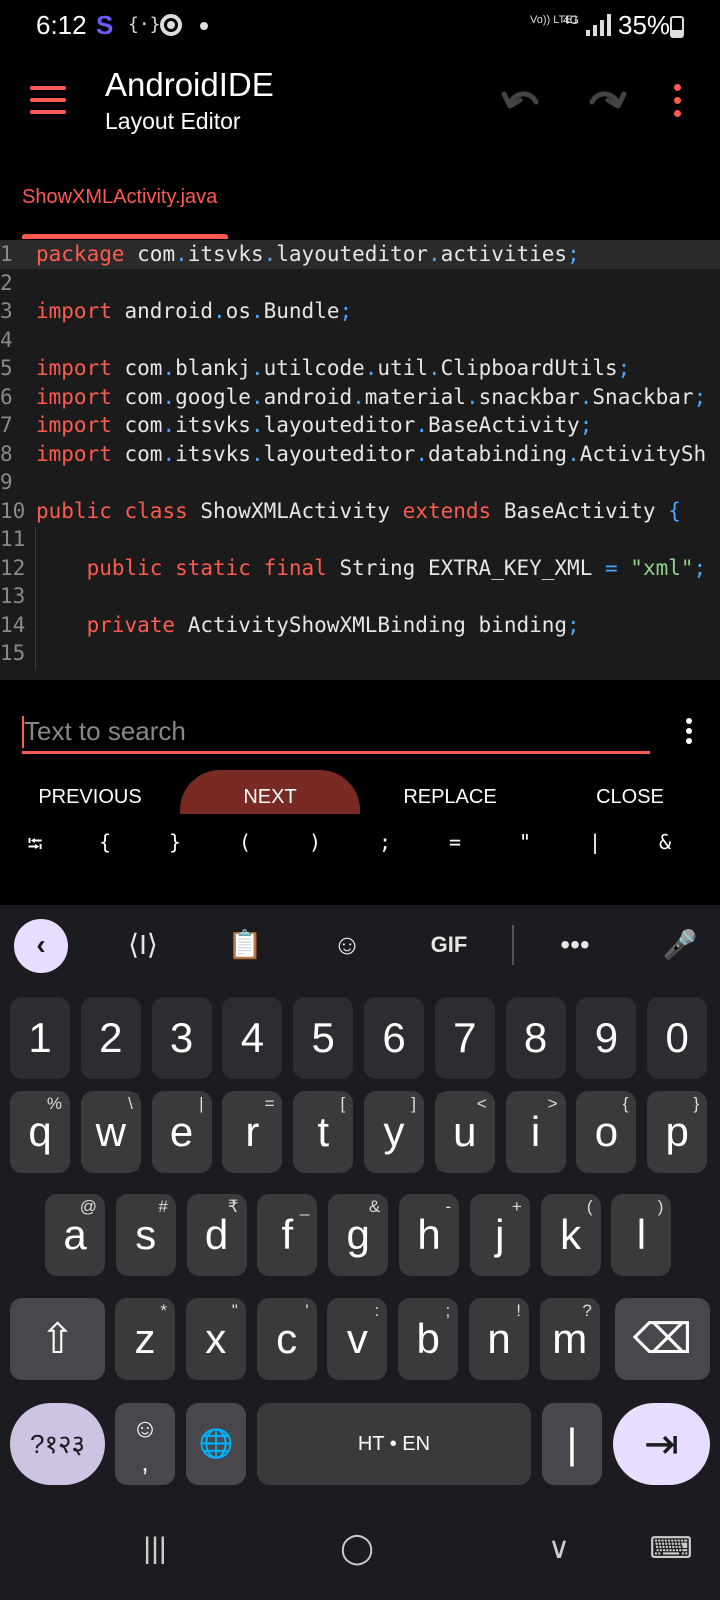  Describe the element at coordinates (287, 1235) in the screenshot. I see `key-f: f _` at that location.